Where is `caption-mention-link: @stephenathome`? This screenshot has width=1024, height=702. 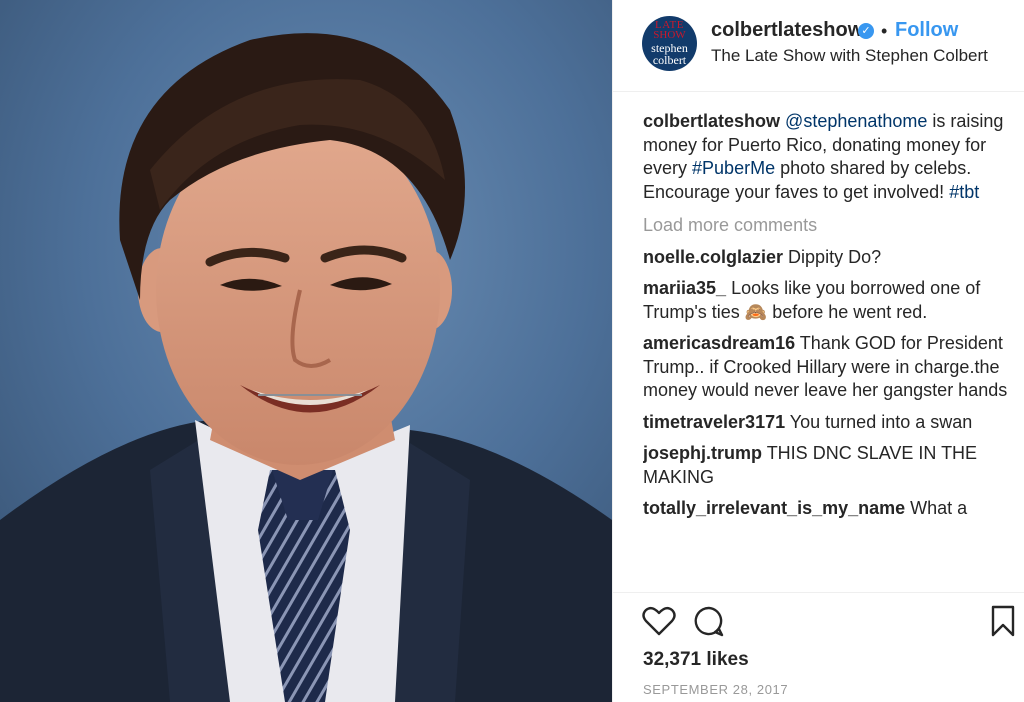
caption-mention-link: @stephenathome is located at coordinates (856, 121).